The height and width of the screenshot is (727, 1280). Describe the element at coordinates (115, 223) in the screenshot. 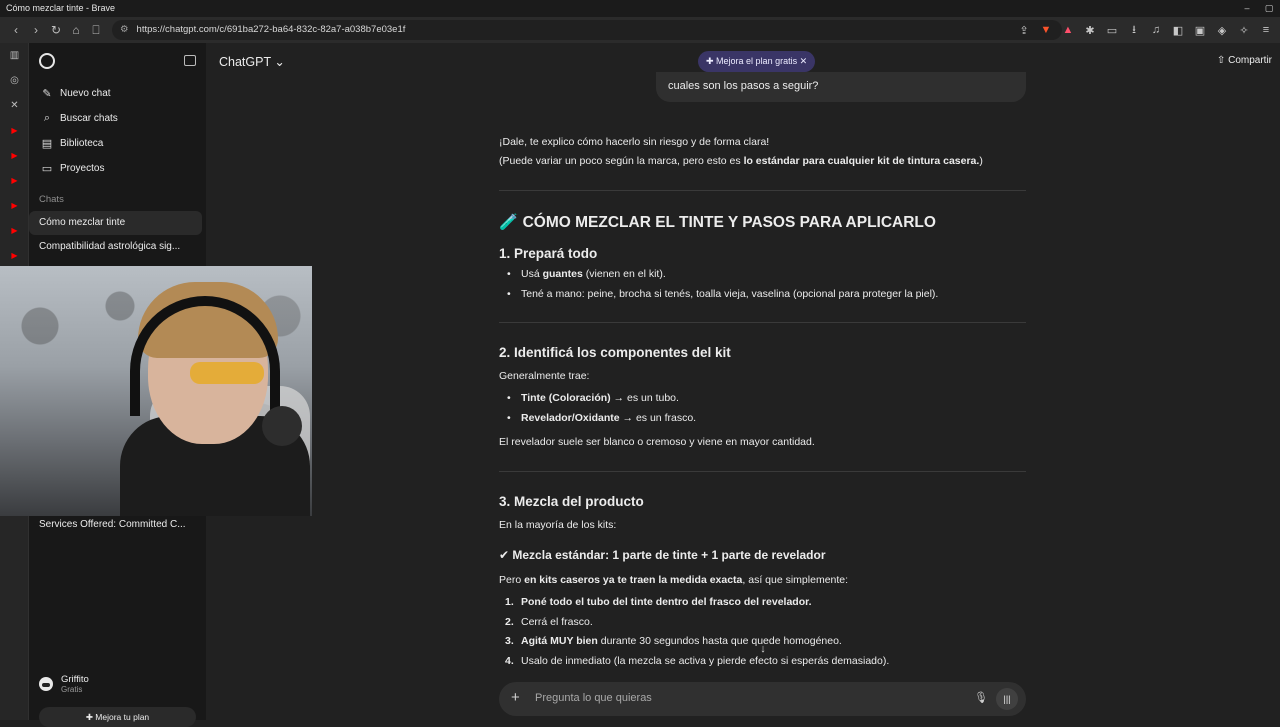

I see `chat-history-item: Cómo mezclar tinte` at that location.